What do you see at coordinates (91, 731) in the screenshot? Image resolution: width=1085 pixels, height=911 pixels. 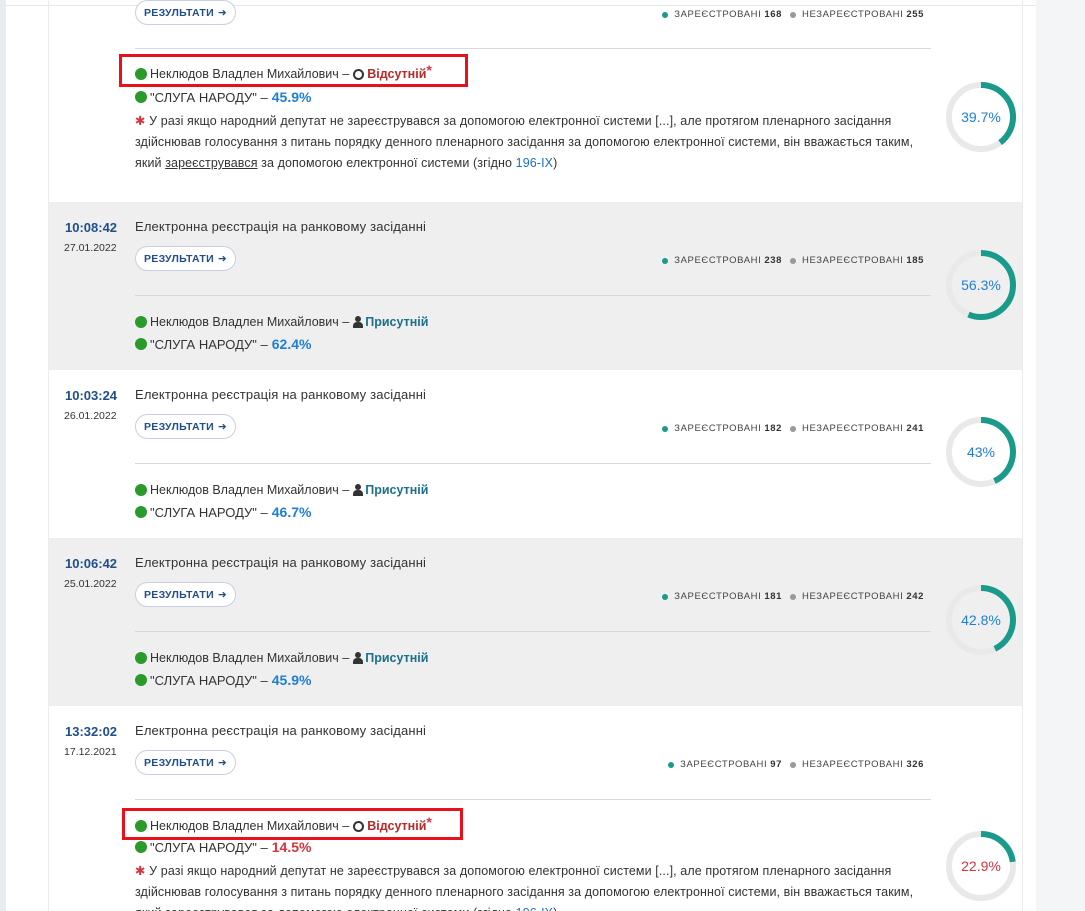 I see `record-time: 13:32:02` at bounding box center [91, 731].